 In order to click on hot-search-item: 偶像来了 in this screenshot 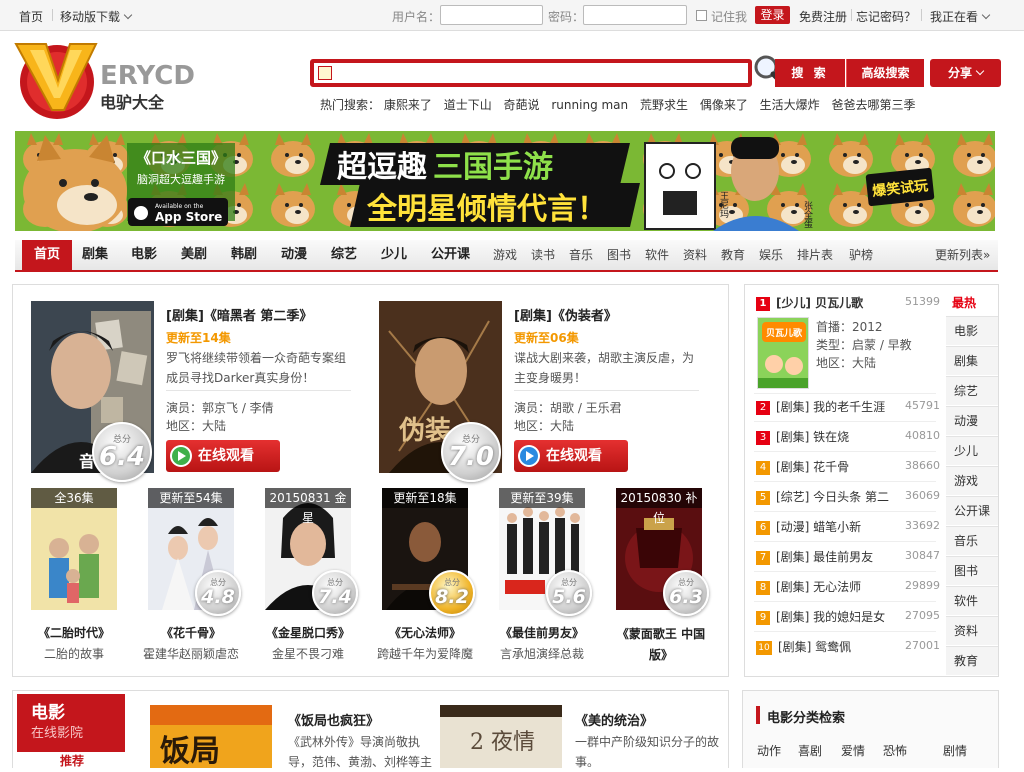, I will do `click(724, 105)`.